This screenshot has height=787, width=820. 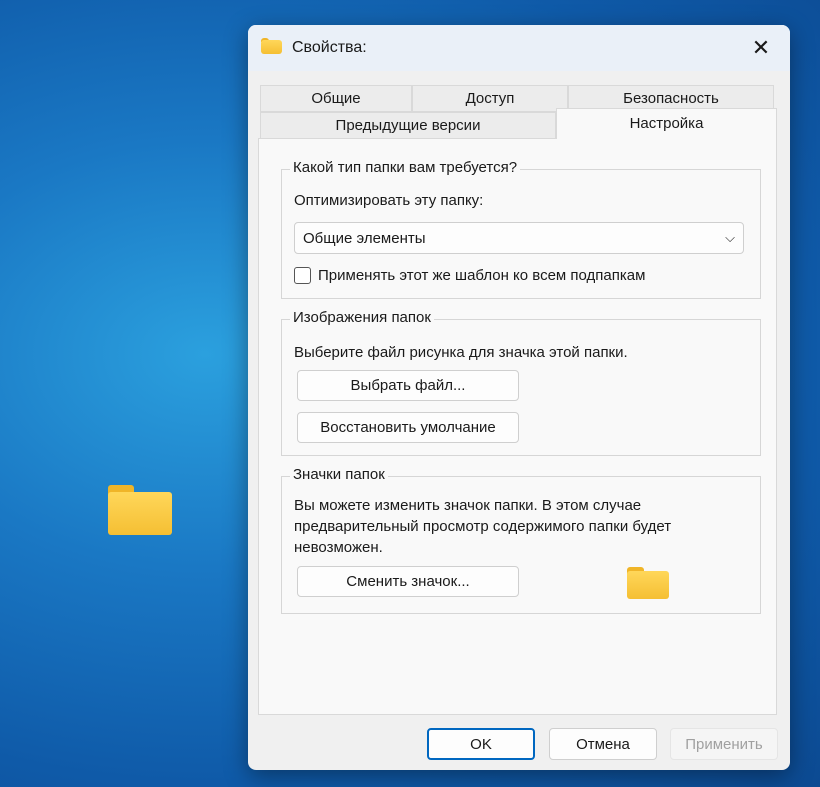 I want to click on close-icon: ✕, so click(x=761, y=48).